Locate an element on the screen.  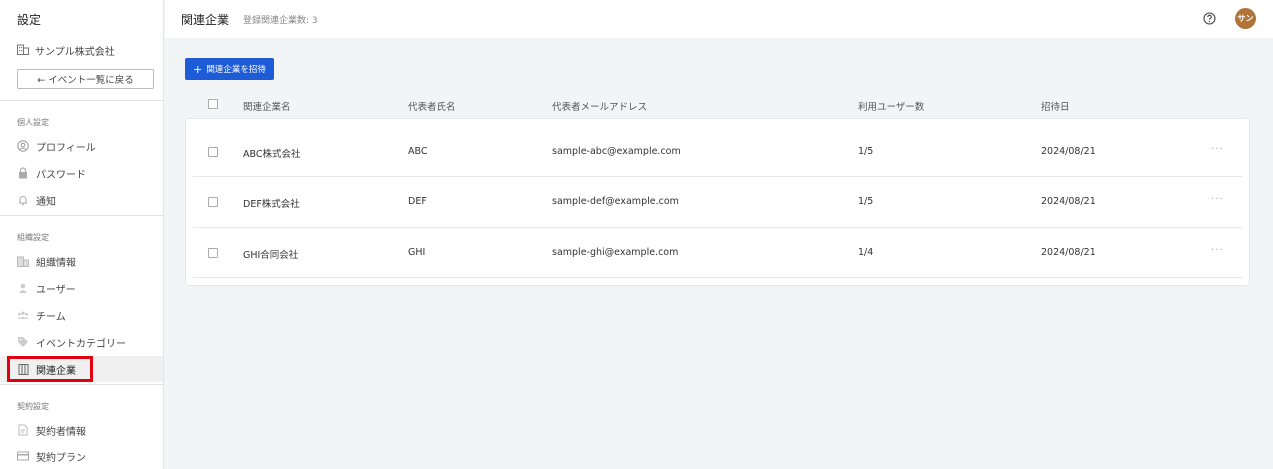
section-organization: 組織設定 is located at coordinates (33, 237).